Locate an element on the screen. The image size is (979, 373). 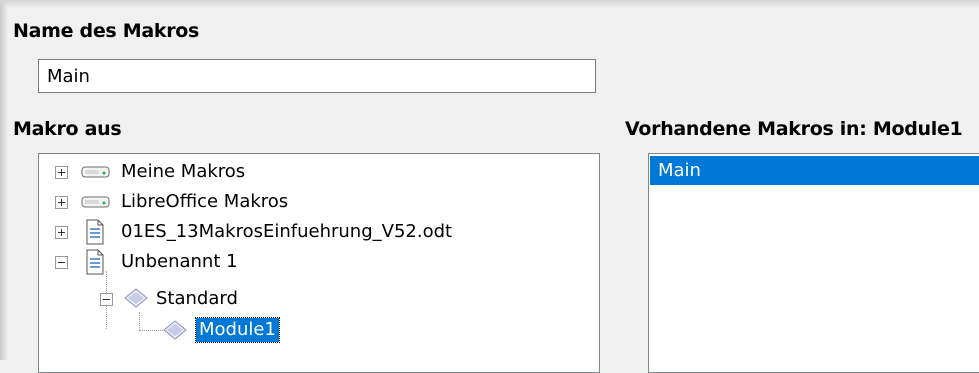
tree-item-unbenannt-1: Unbenannt 1 is located at coordinates (319, 262).